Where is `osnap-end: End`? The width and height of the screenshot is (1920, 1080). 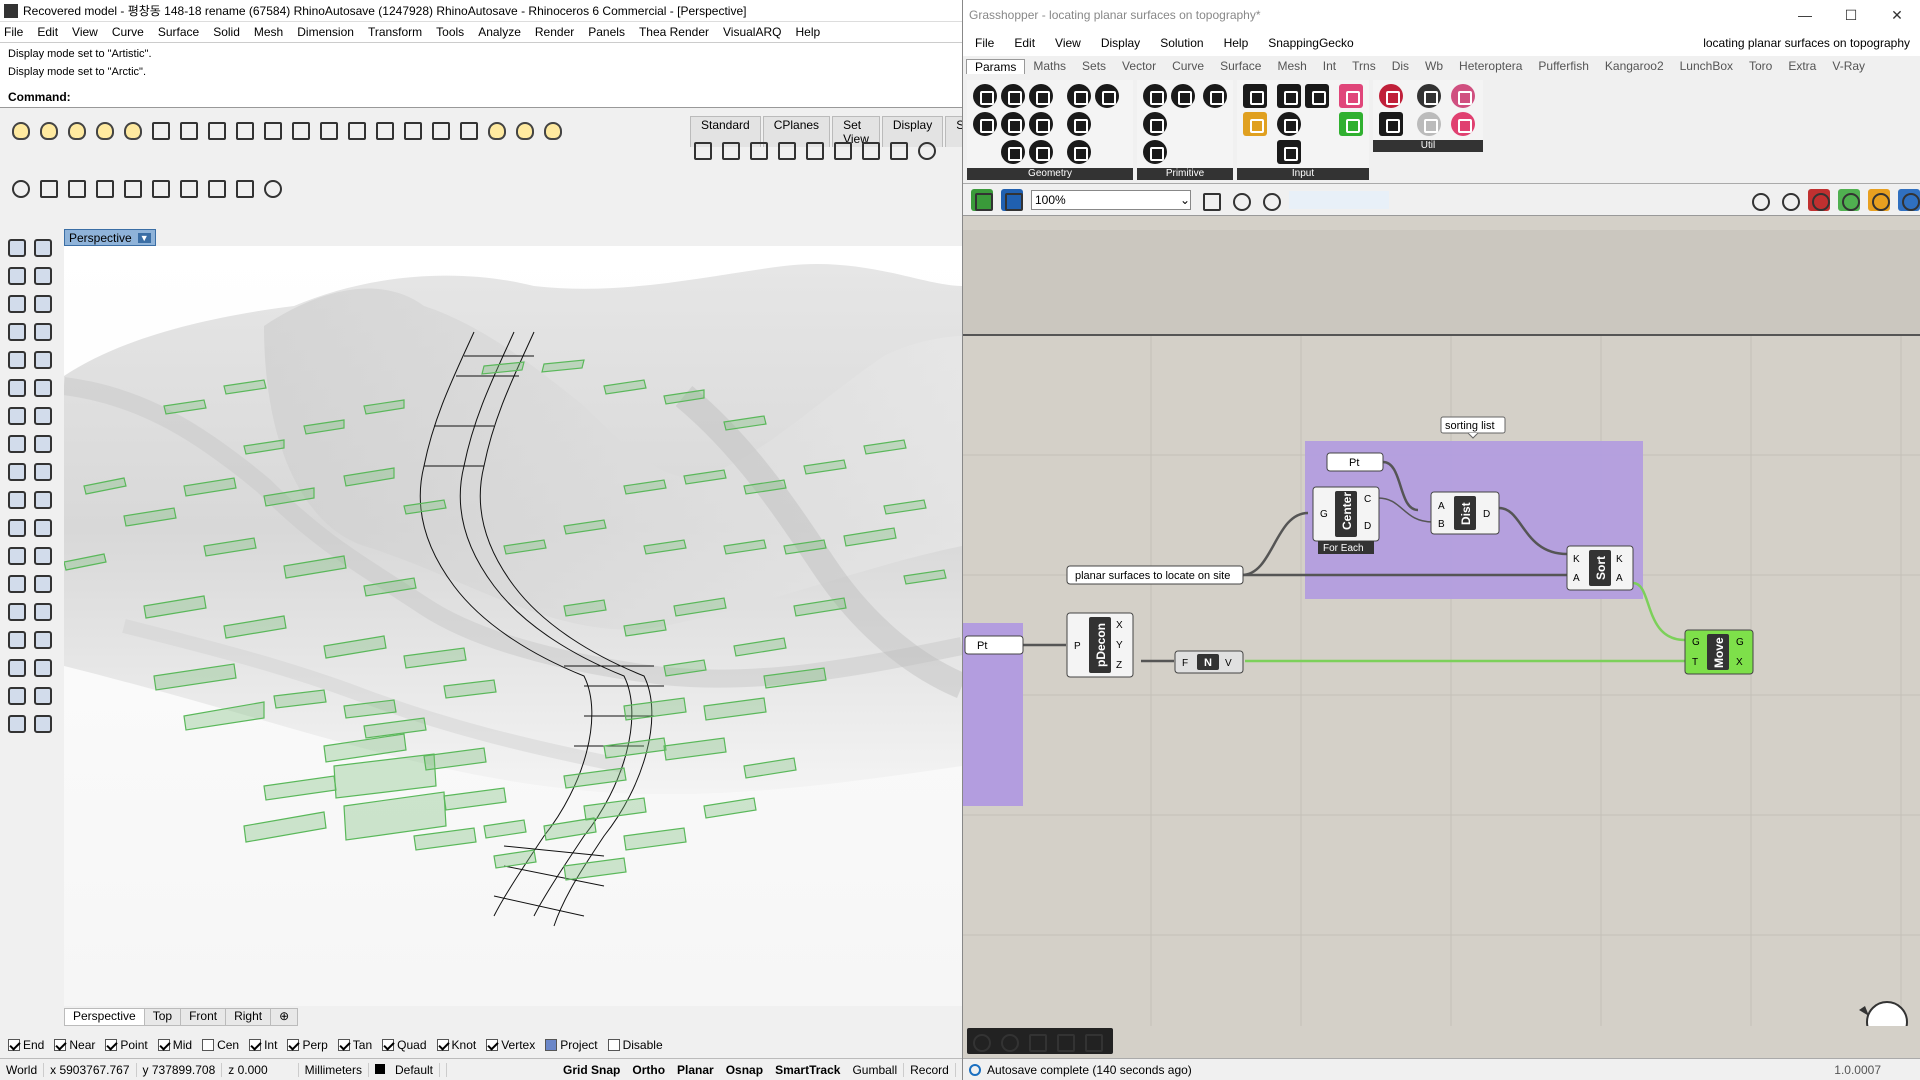 osnap-end: End is located at coordinates (26, 1045).